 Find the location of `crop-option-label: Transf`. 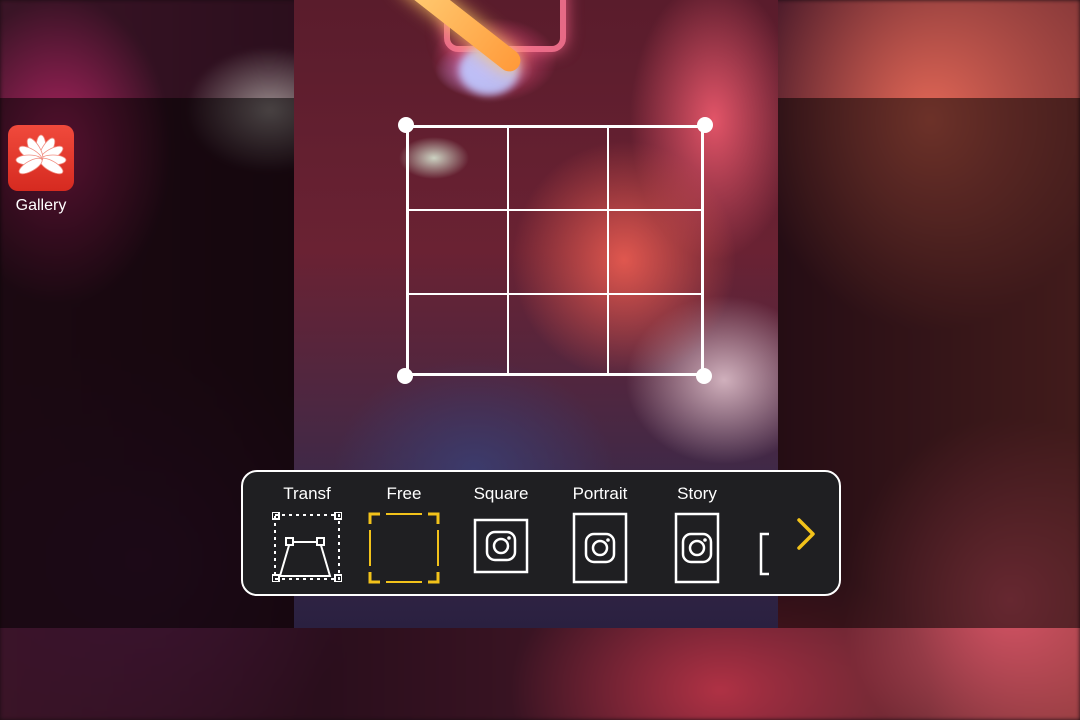

crop-option-label: Transf is located at coordinates (307, 493).